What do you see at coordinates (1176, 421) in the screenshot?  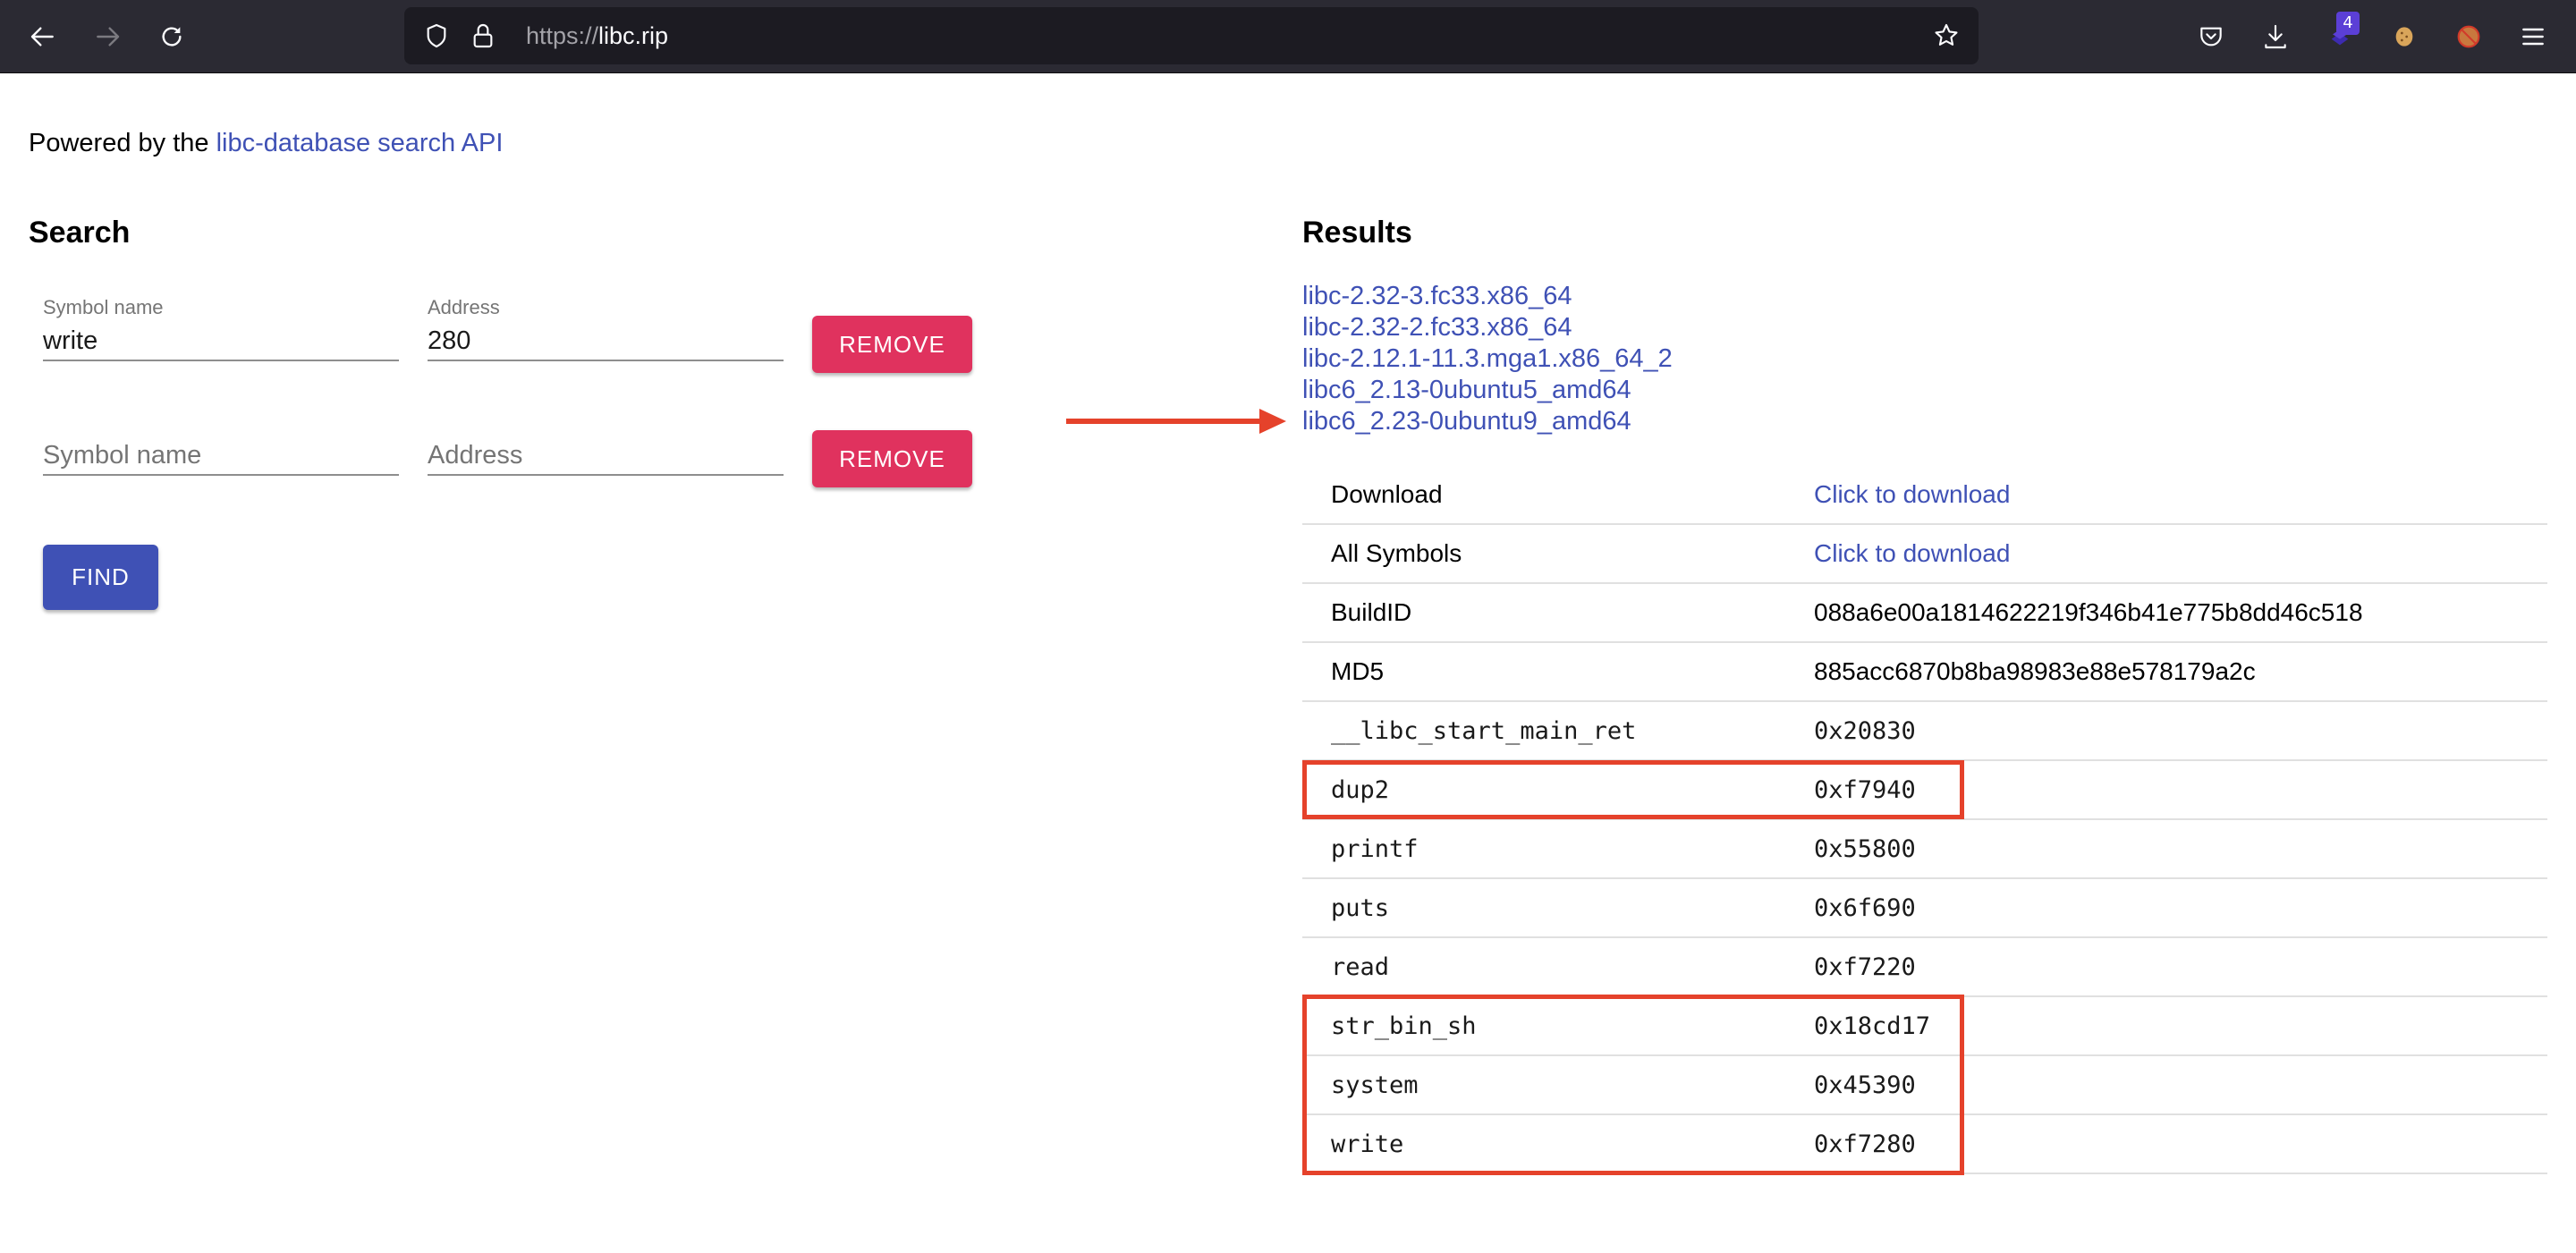 I see `annotation-arrow-icon` at bounding box center [1176, 421].